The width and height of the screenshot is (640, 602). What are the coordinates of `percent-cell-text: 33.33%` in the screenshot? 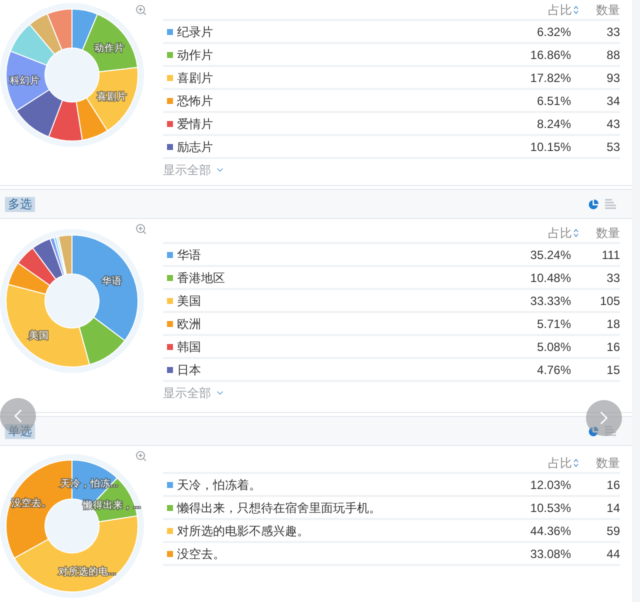 It's located at (551, 301).